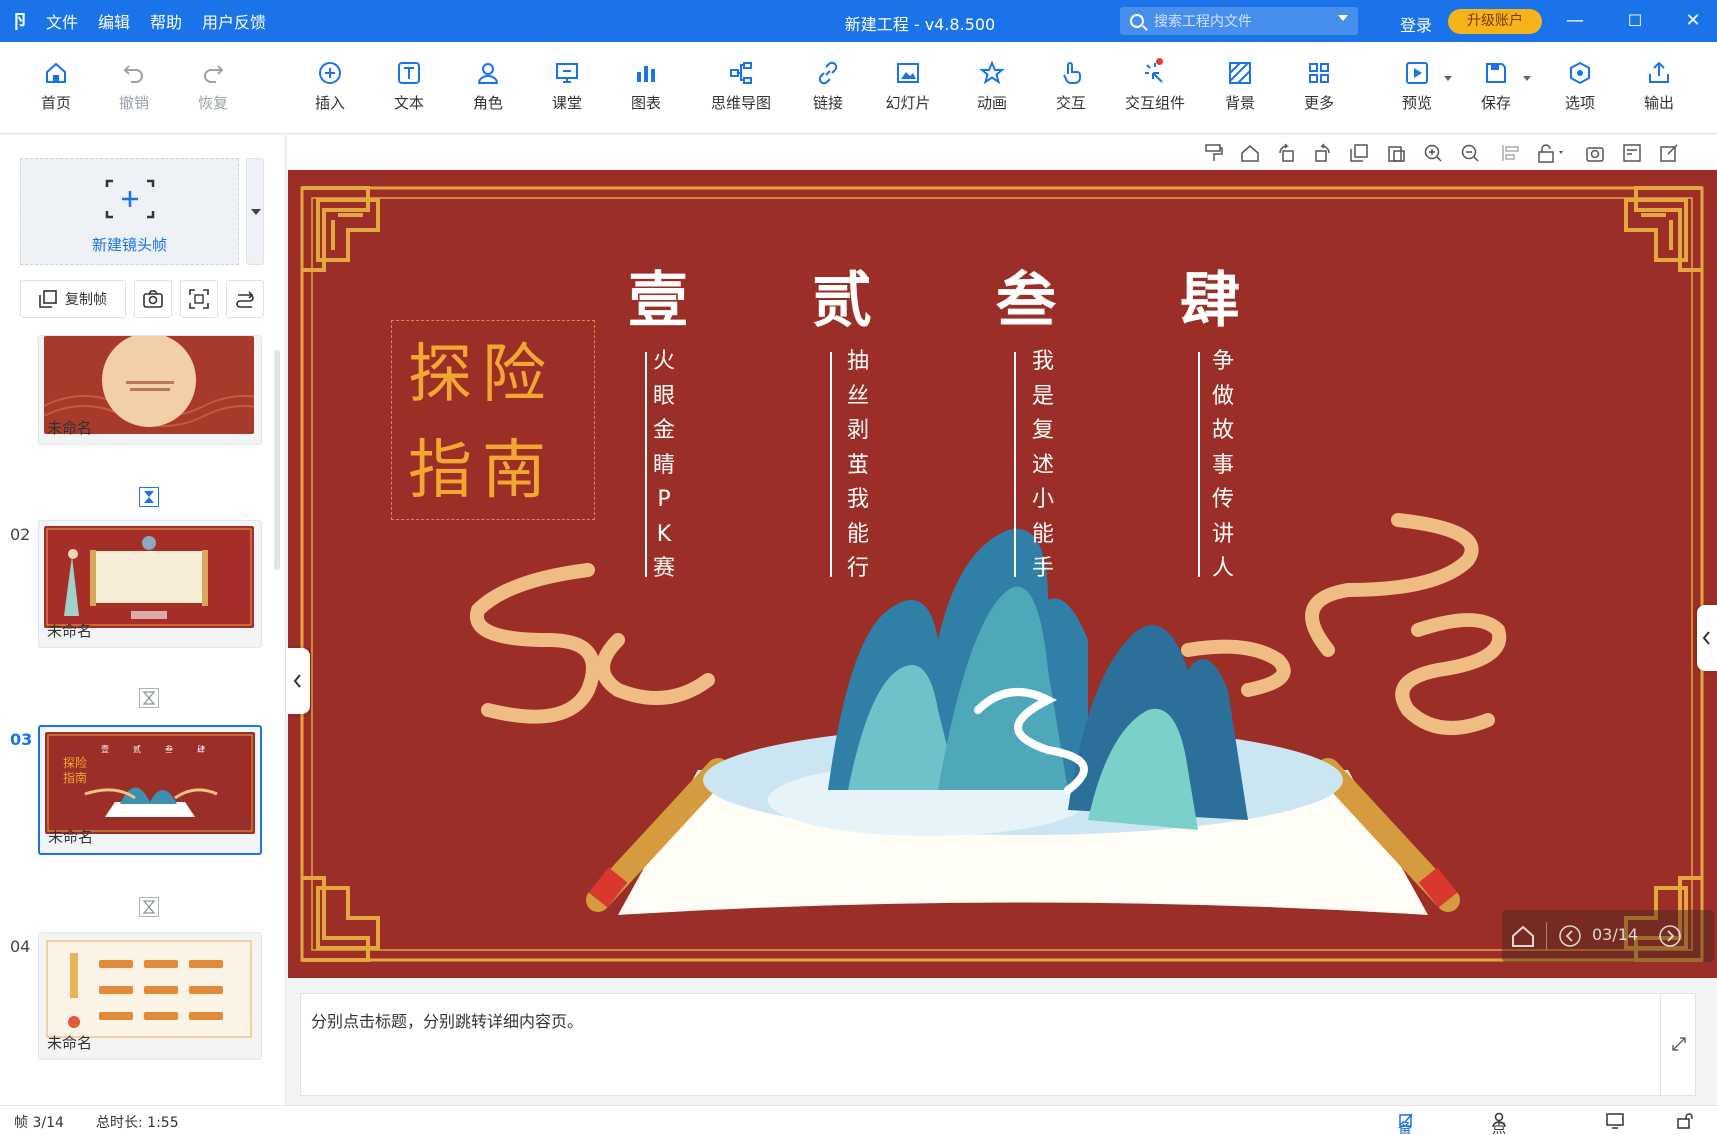  I want to click on rotate-right-icon, so click(1322, 153).